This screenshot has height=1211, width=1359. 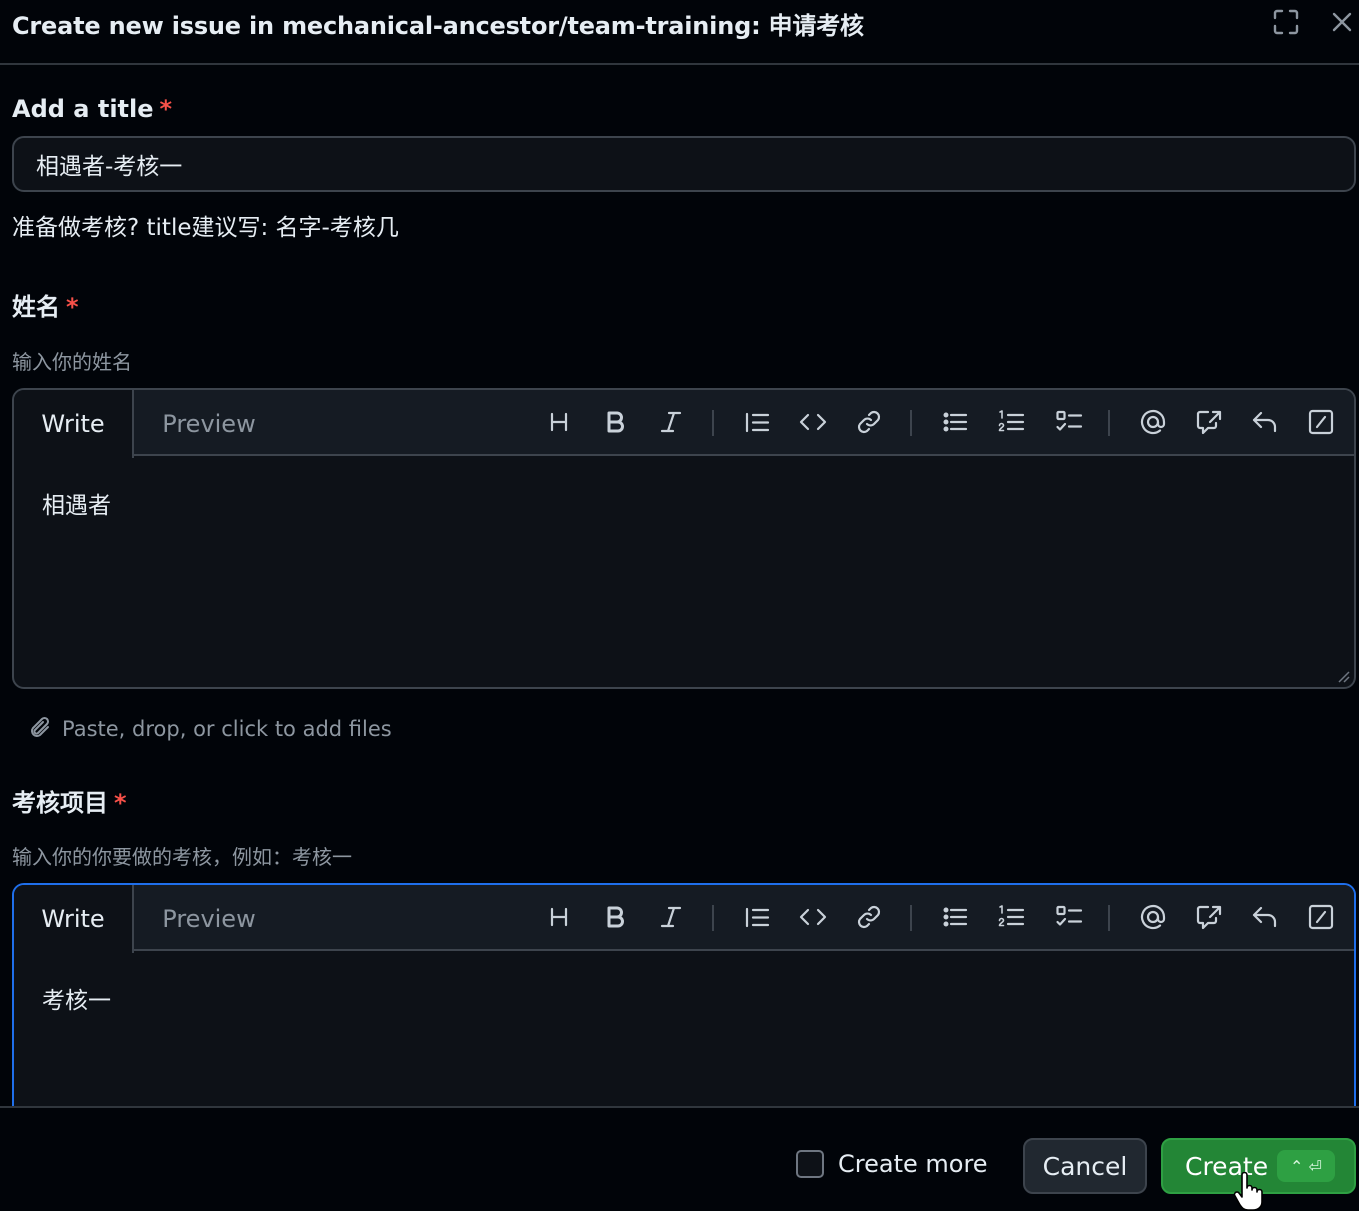 What do you see at coordinates (810, 1164) in the screenshot?
I see `create-more-checkbox` at bounding box center [810, 1164].